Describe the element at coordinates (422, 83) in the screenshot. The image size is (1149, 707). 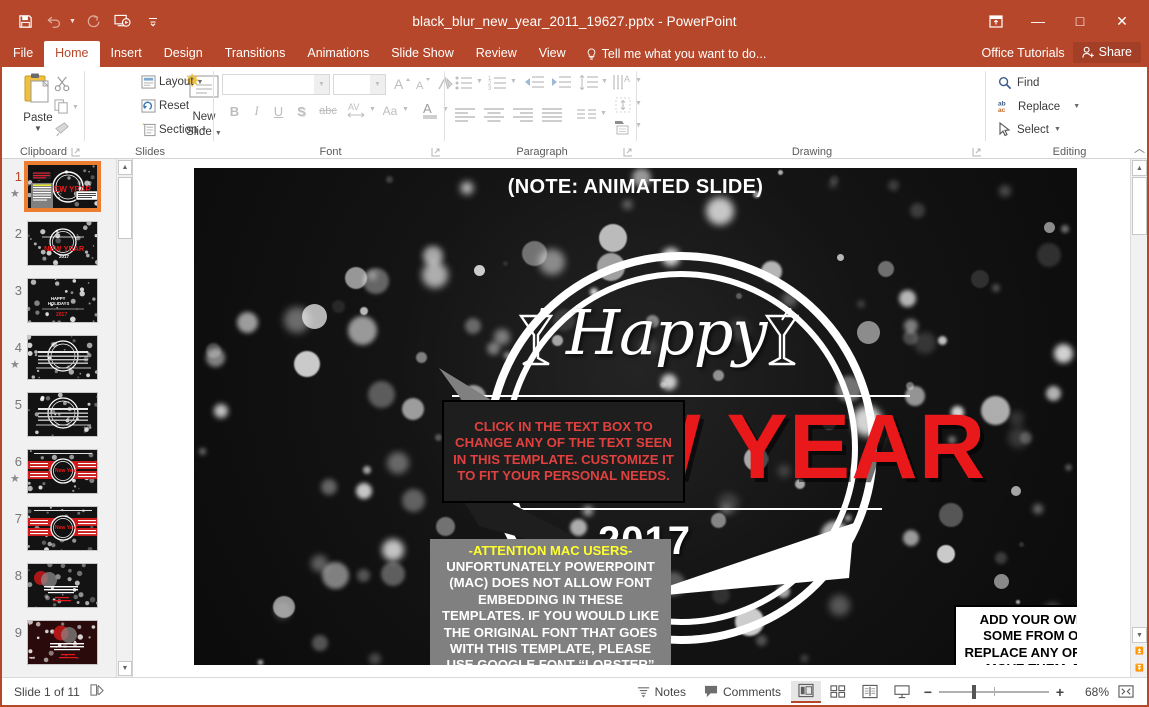
I see `decrease-font-size-button: A` at that location.